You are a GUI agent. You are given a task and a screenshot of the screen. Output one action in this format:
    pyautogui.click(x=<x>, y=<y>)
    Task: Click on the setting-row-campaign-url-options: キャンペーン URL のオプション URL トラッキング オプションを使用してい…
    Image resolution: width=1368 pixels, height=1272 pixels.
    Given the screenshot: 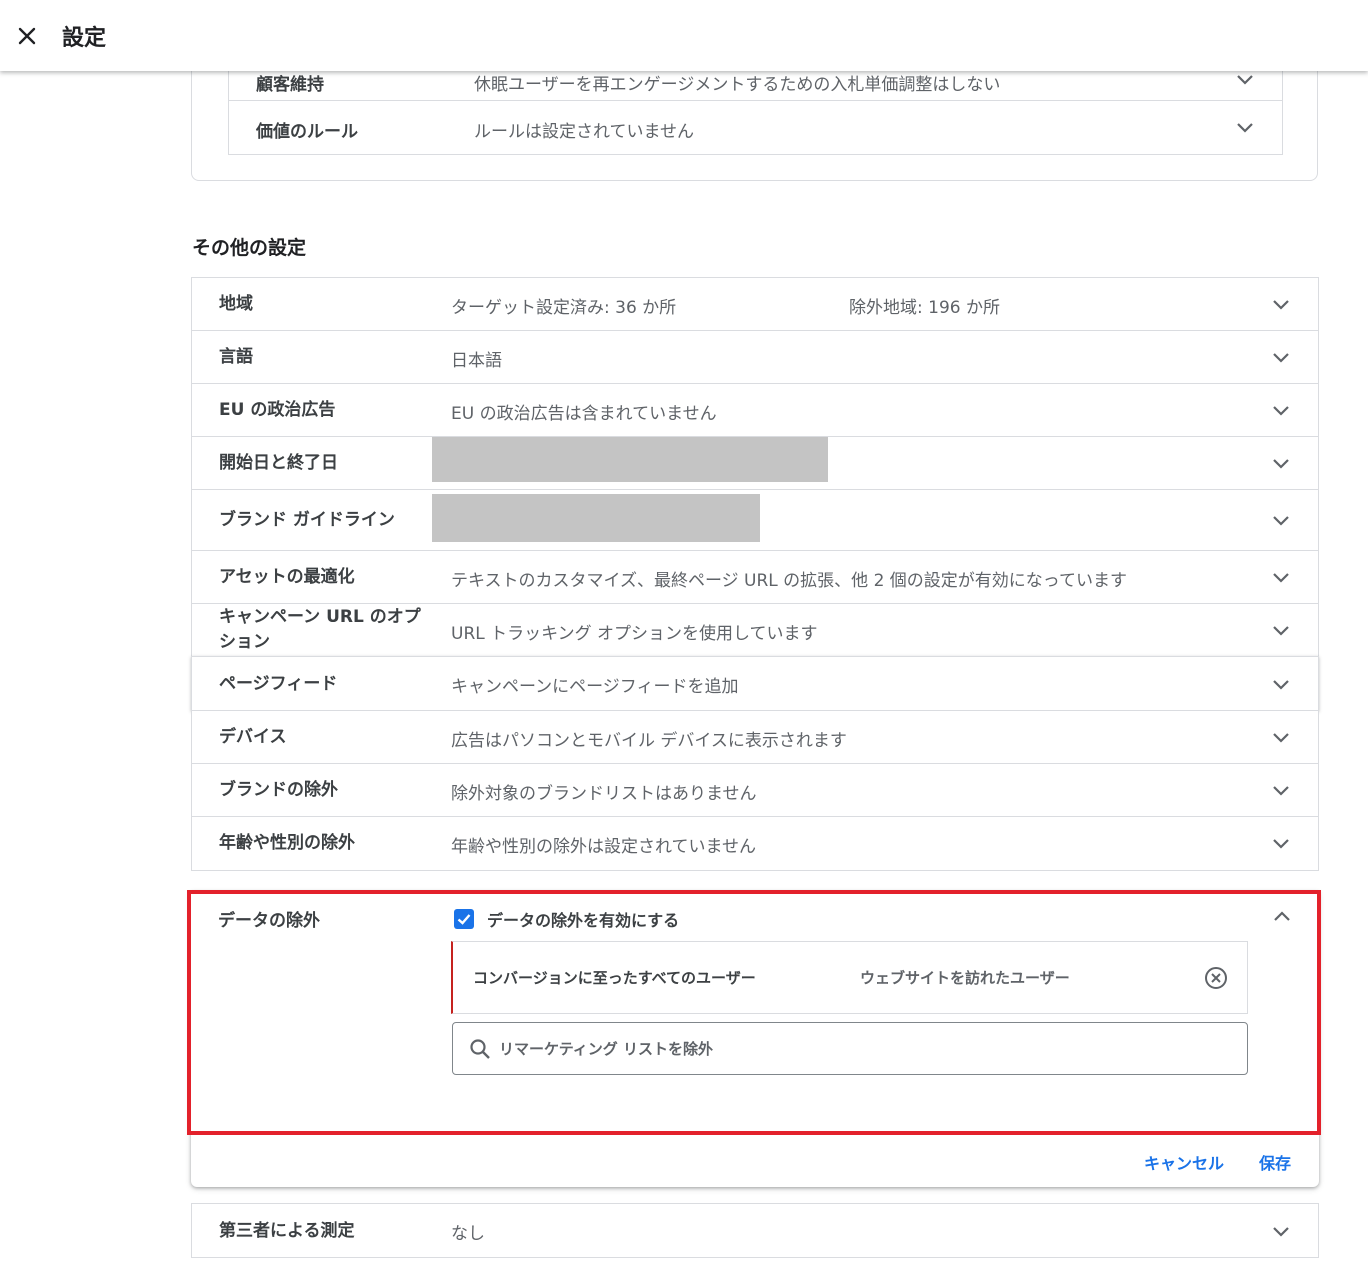 What is the action you would take?
    pyautogui.click(x=755, y=630)
    